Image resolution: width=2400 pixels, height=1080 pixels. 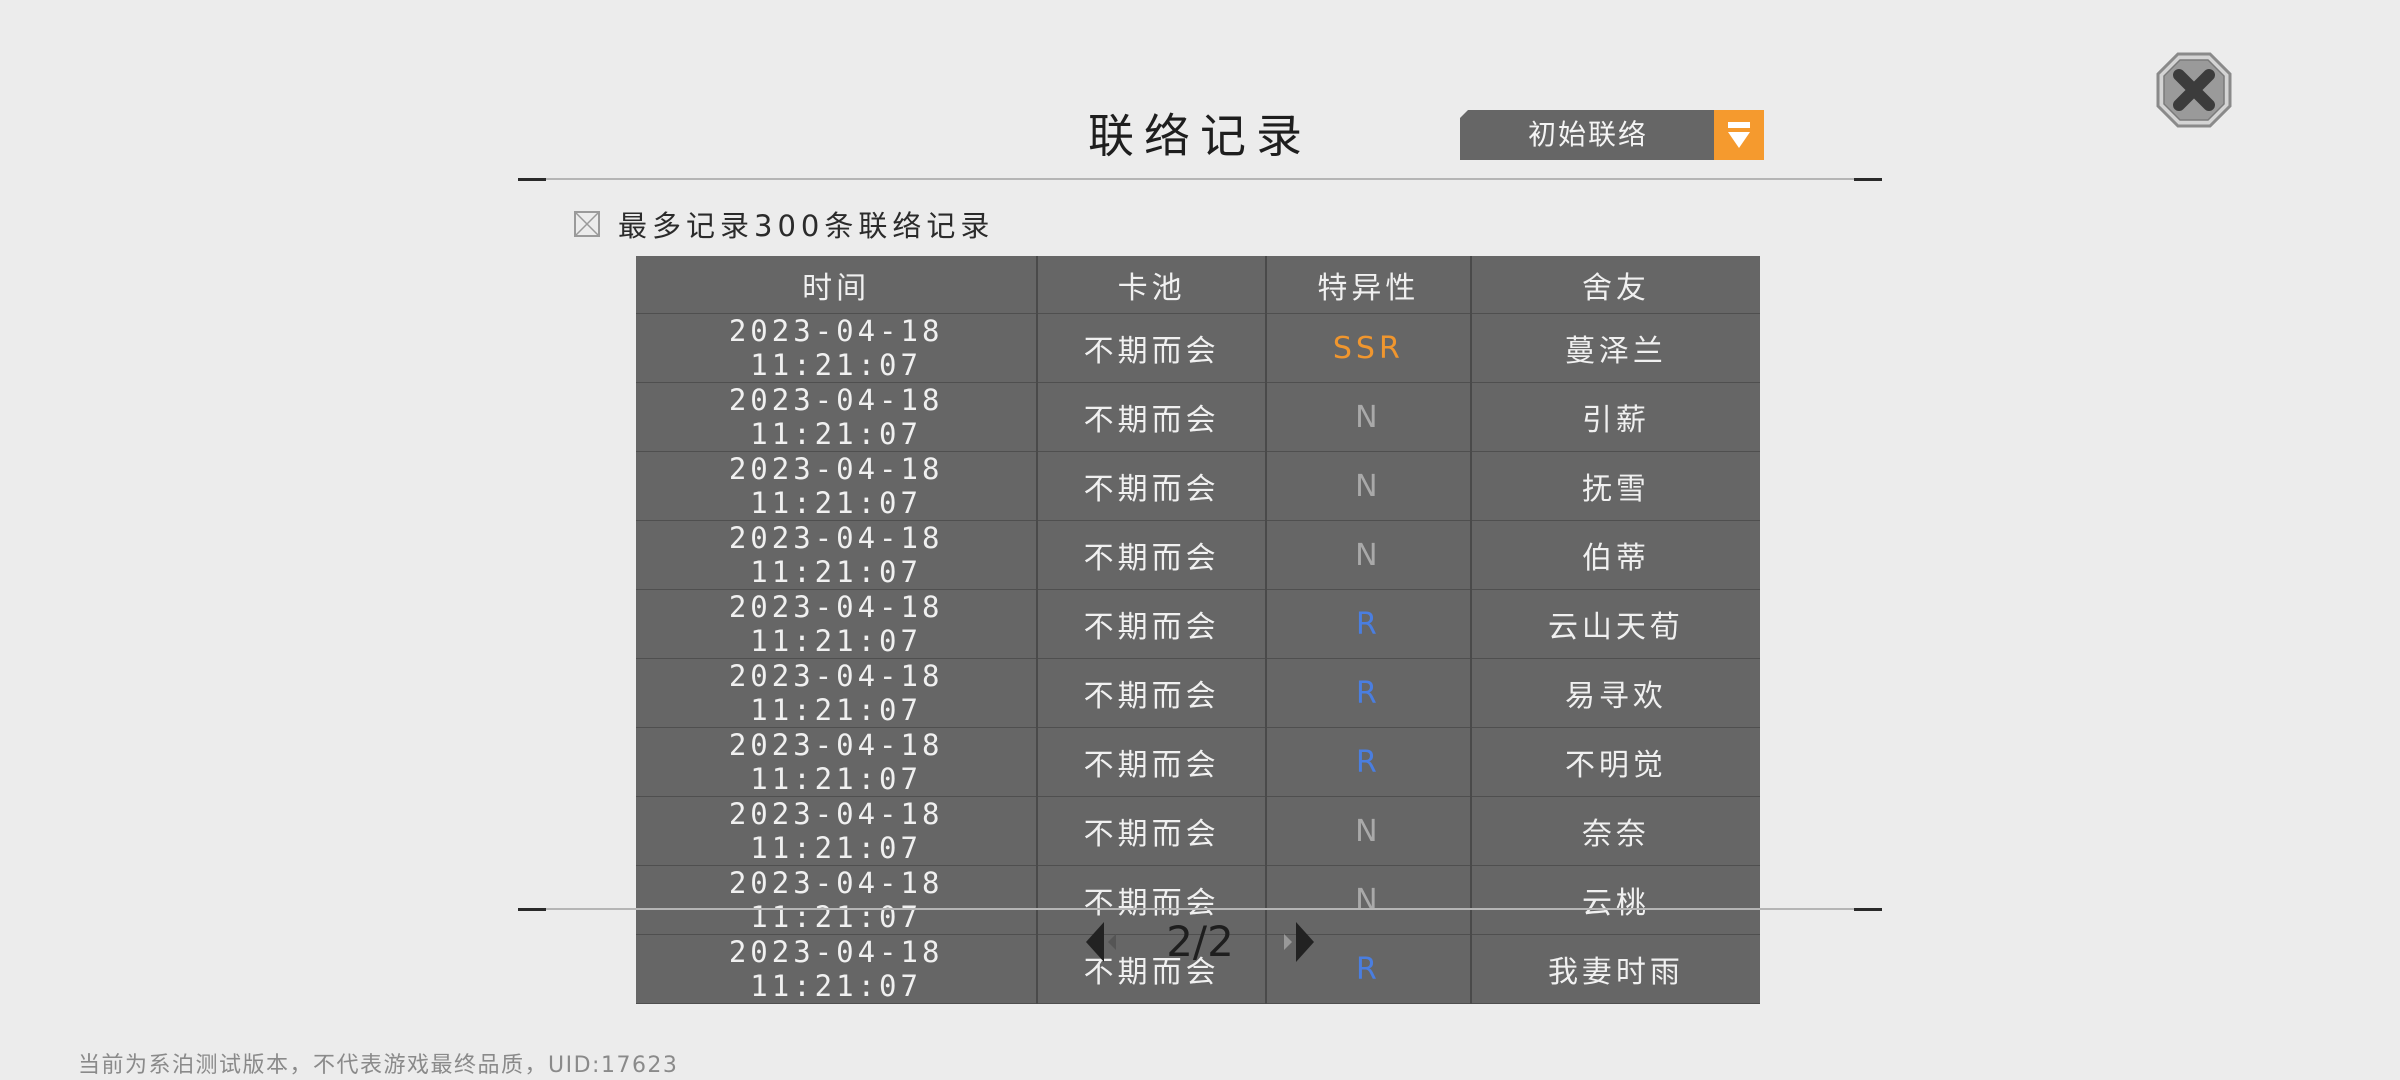 I want to click on table-row: 2023-04-18 11:21:07 不期而会 N 奈奈, so click(x=1198, y=831).